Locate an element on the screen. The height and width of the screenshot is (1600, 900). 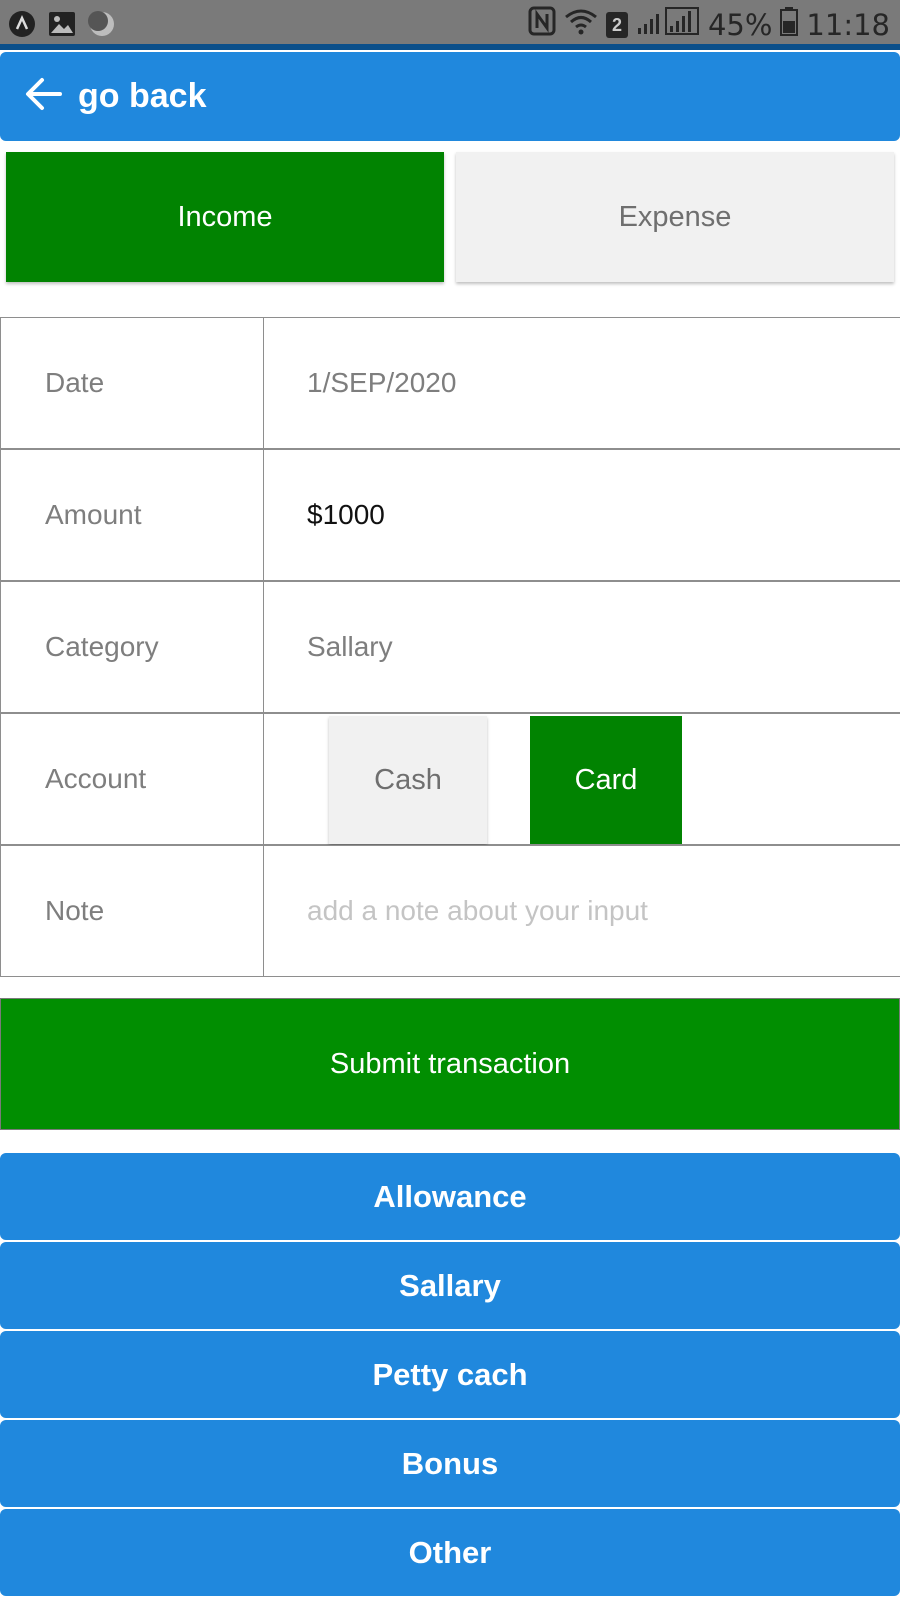
status-bar-right-icons: 2 45% 11:18 is located at coordinates (709, 25).